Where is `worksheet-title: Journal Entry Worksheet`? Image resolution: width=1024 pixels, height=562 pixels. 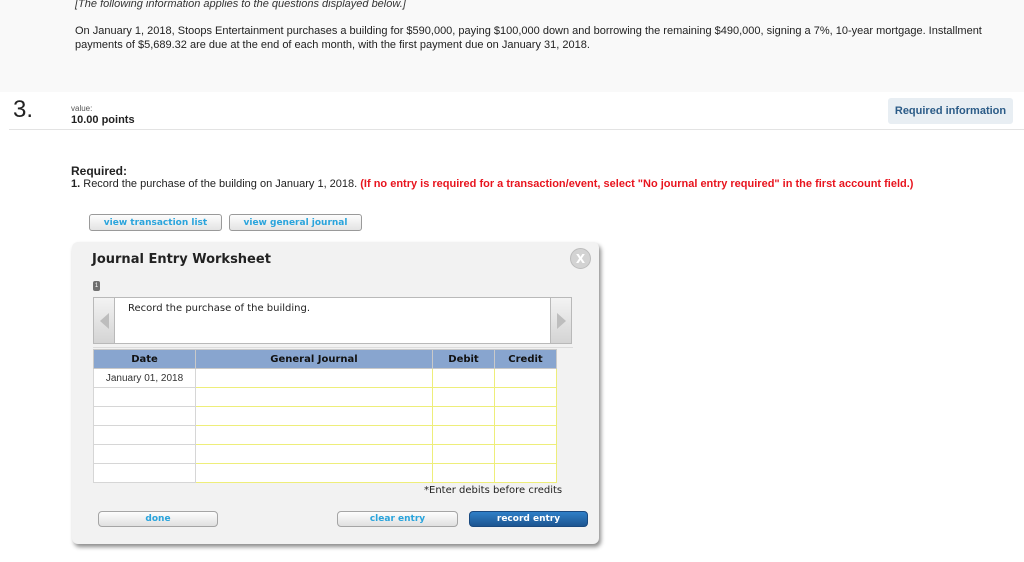
worksheet-title: Journal Entry Worksheet is located at coordinates (181, 259).